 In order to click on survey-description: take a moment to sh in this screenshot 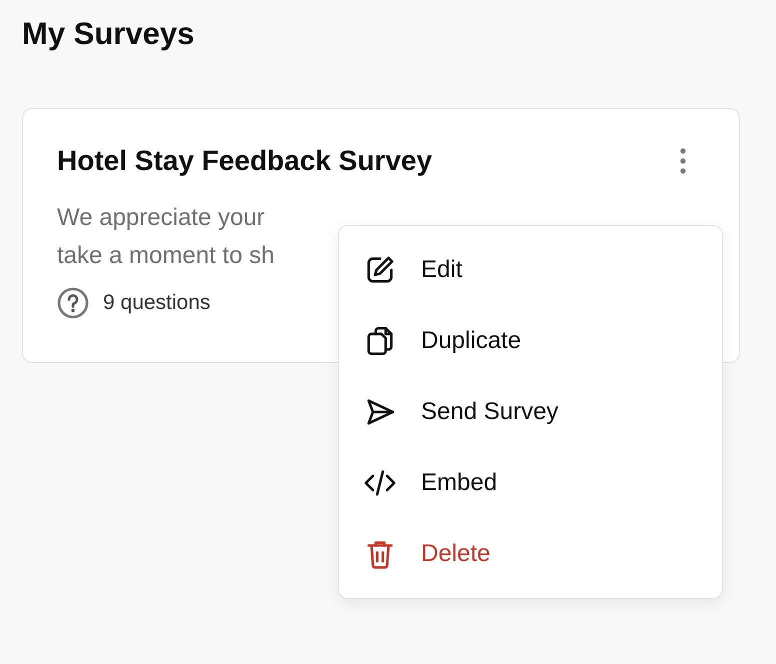, I will do `click(165, 256)`.